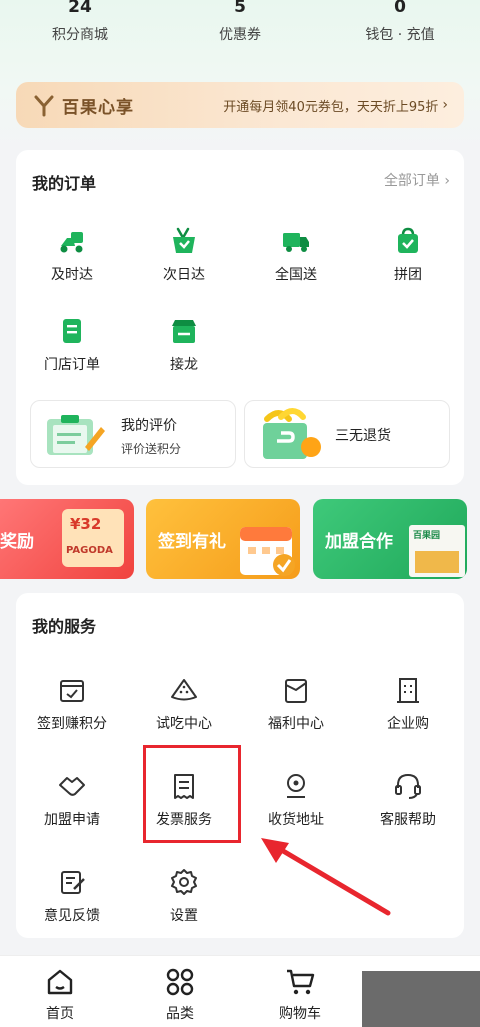 Image resolution: width=480 pixels, height=1027 pixels. What do you see at coordinates (331, 107) in the screenshot?
I see `vip-promo-text: 开通每月领40元券包，天天折上95折` at bounding box center [331, 107].